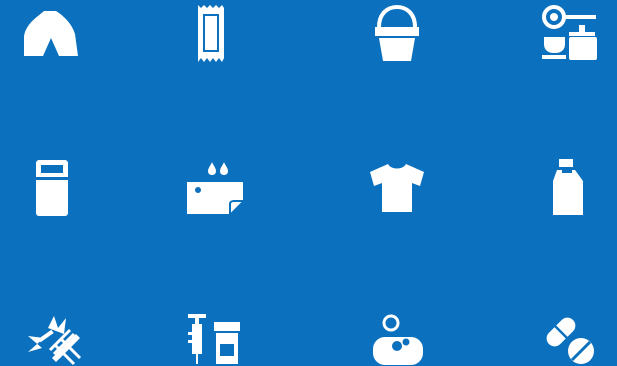  I want to click on bucket-icon, so click(397, 33).